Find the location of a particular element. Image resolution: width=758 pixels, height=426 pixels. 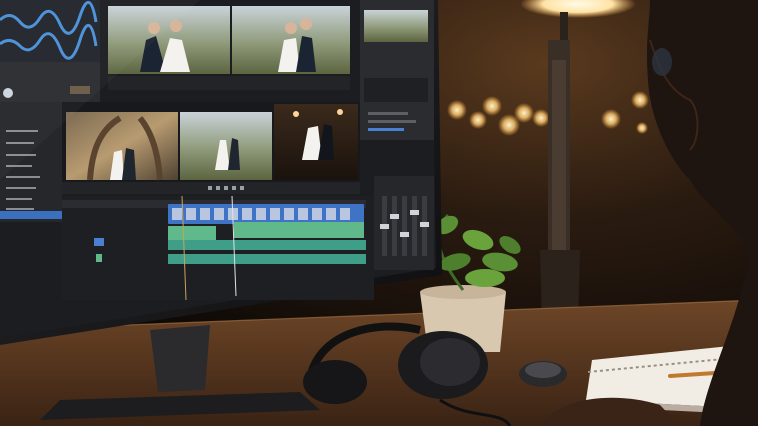

audio-track-a2 is located at coordinates (267, 259).